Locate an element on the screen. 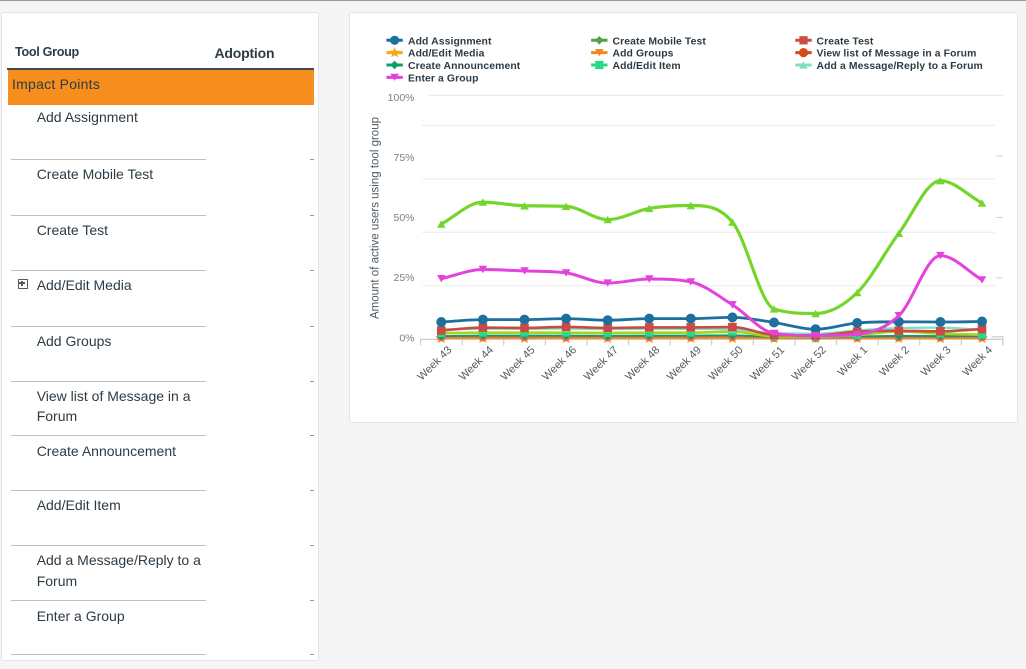  svg-text: Add/Edit Item is located at coordinates (647, 66).